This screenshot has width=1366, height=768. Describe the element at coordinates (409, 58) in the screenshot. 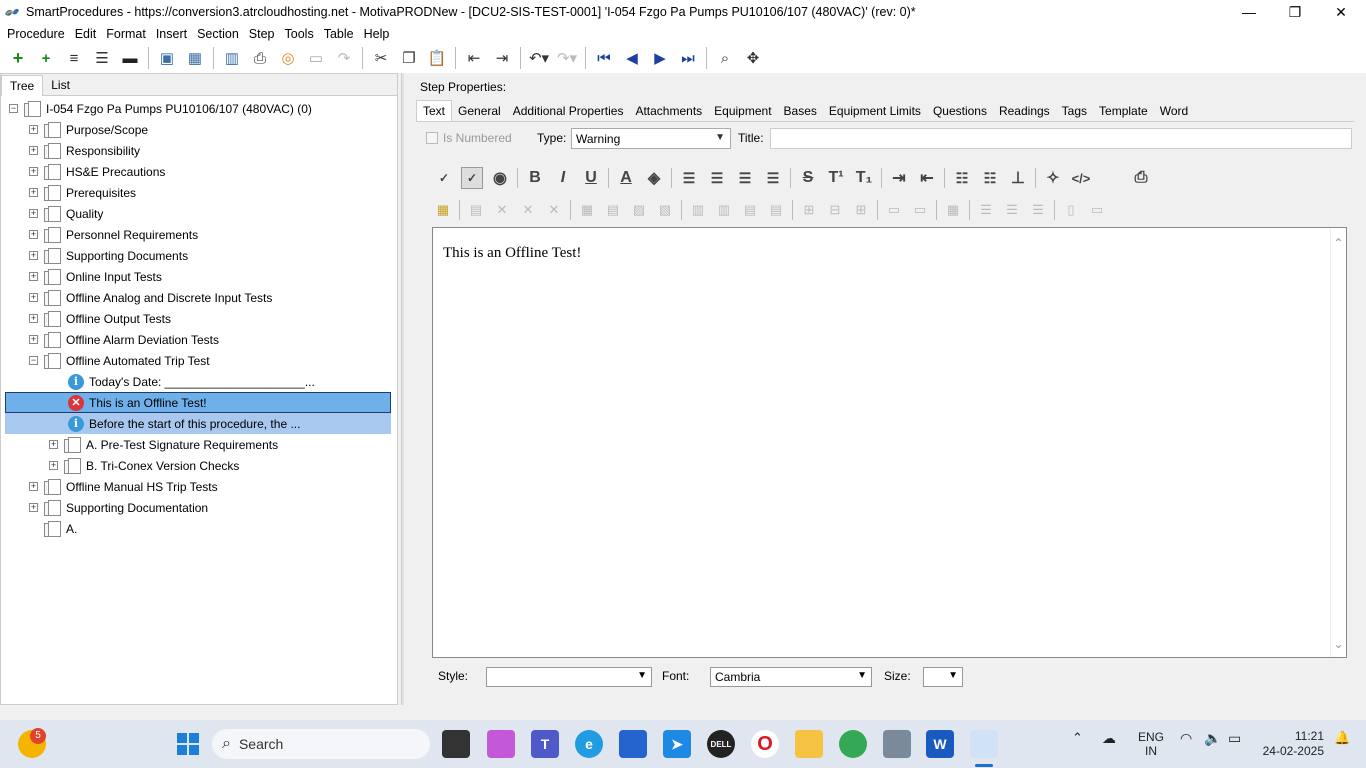

I see `copy-icon: ❐` at that location.